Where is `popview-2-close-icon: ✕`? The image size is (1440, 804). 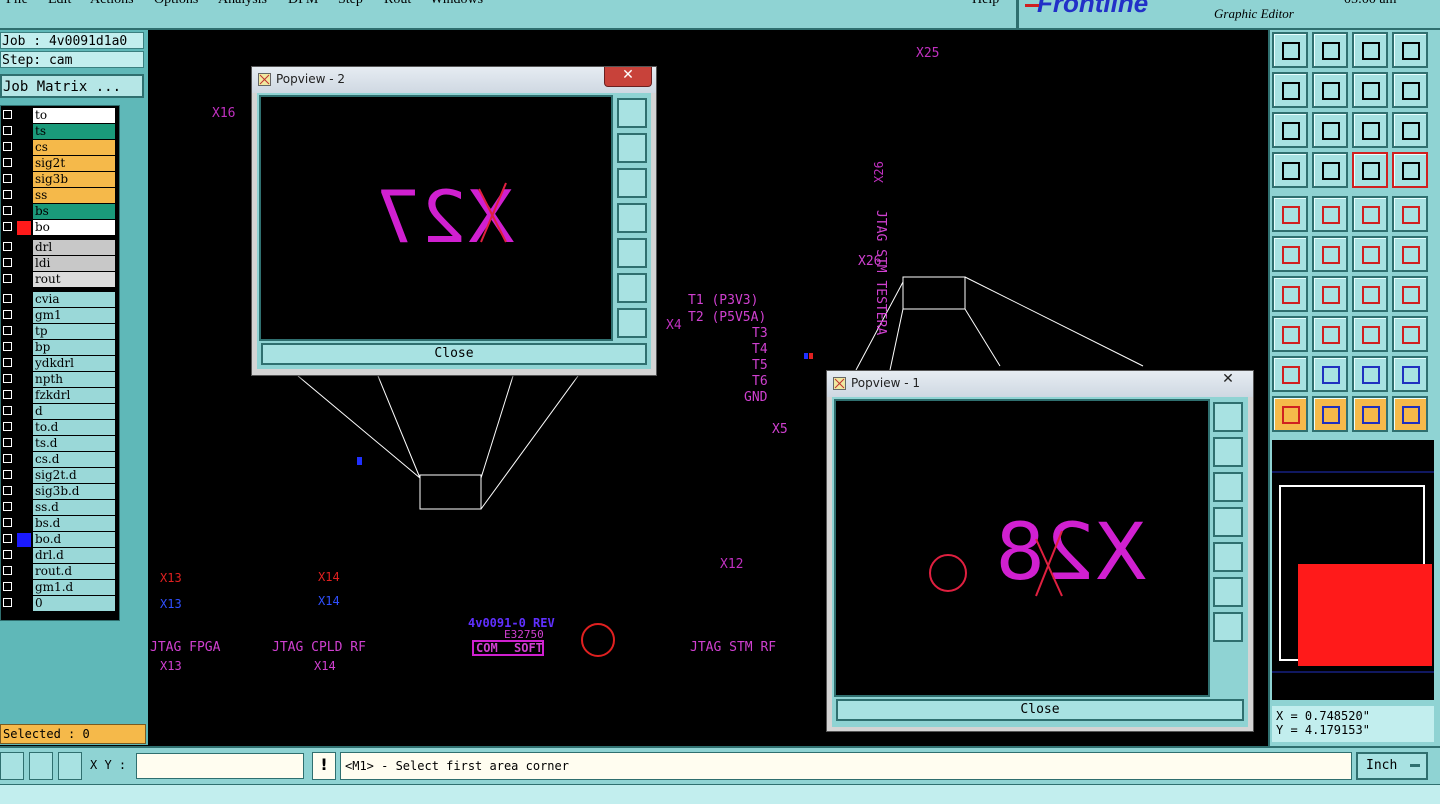
popview-2-close-icon: ✕ is located at coordinates (628, 77).